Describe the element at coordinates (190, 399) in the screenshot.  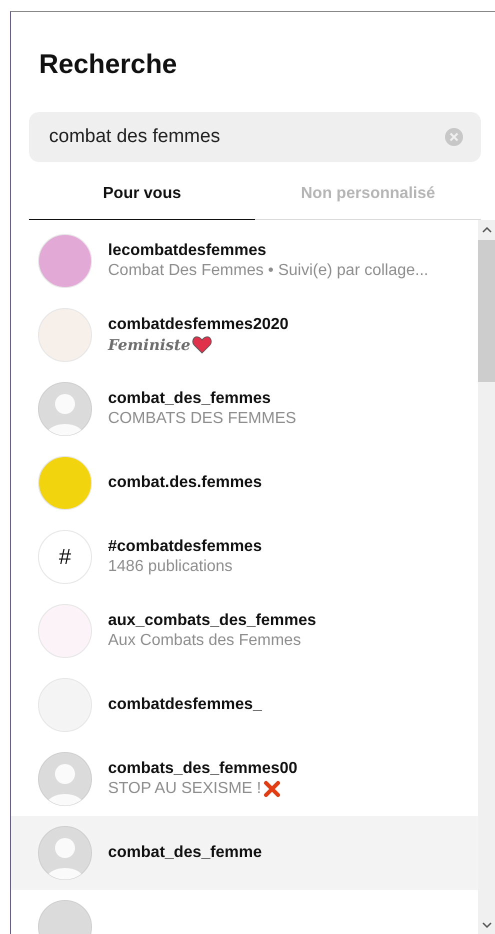
I see `account-name: combat_des_femmes` at that location.